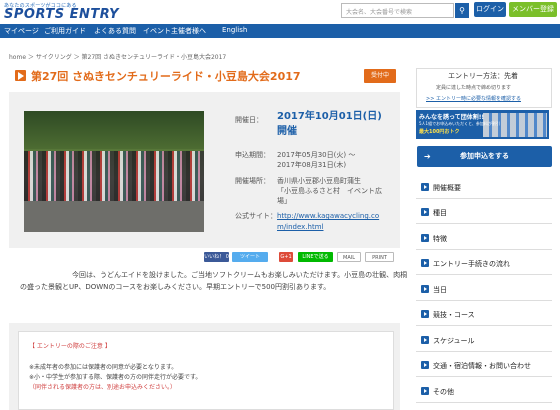 The width and height of the screenshot is (560, 410). Describe the element at coordinates (65, 31) in the screenshot. I see `nav-guide: ご利用ガイド` at that location.